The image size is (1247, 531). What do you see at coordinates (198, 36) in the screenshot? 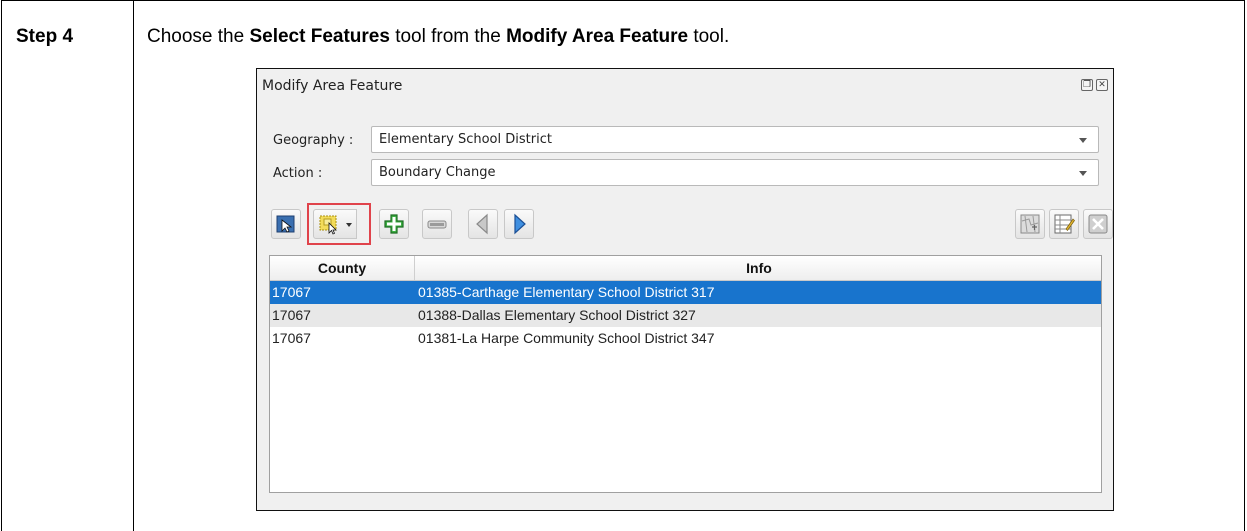
I see `instruction-pre: Choose the` at bounding box center [198, 36].